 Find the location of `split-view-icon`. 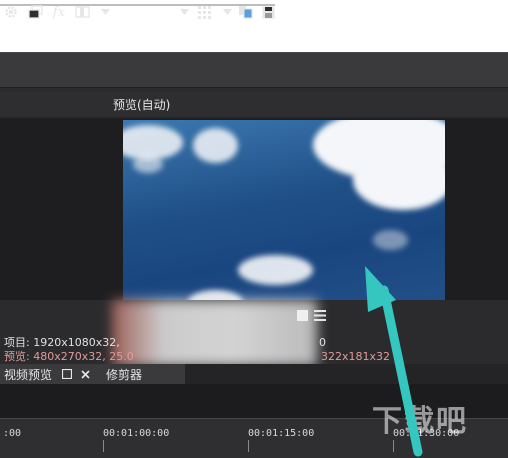

split-view-icon is located at coordinates (82, 12).